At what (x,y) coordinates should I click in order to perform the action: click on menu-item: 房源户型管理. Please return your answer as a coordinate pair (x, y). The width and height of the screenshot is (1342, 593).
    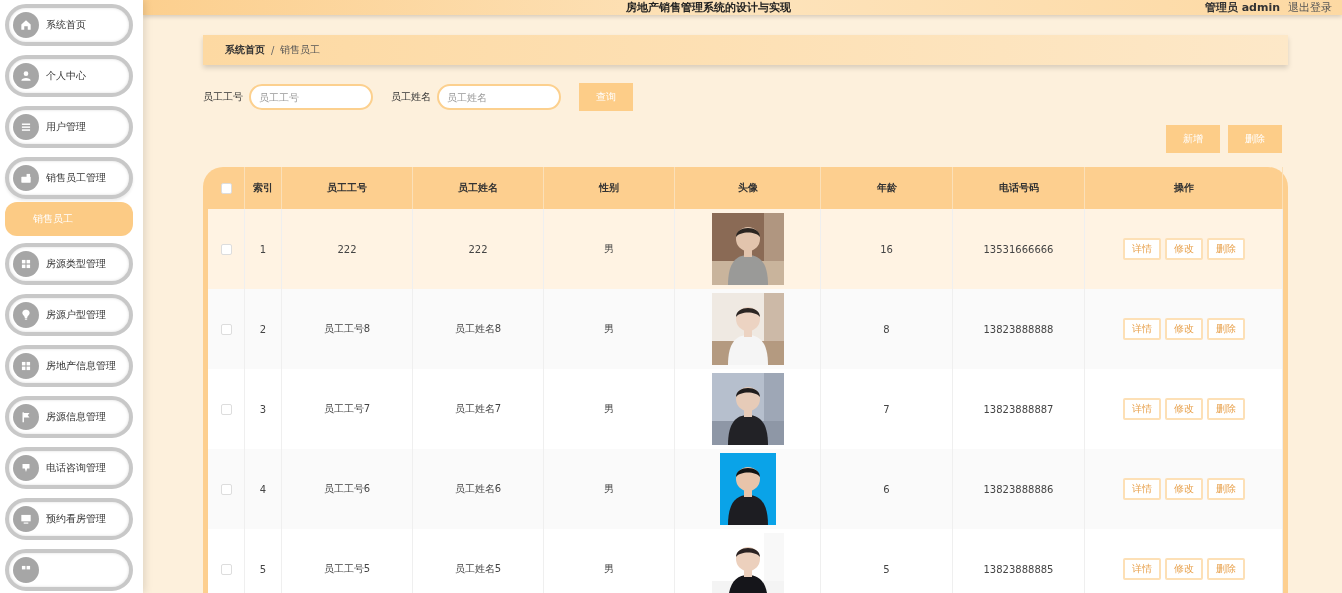
    Looking at the image, I should click on (69, 315).